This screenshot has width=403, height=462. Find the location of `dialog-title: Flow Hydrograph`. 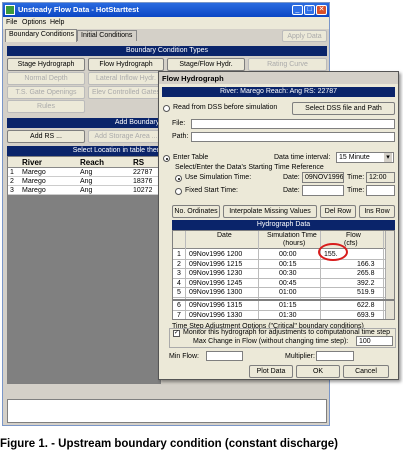

dialog-title: Flow Hydrograph is located at coordinates (278, 78).